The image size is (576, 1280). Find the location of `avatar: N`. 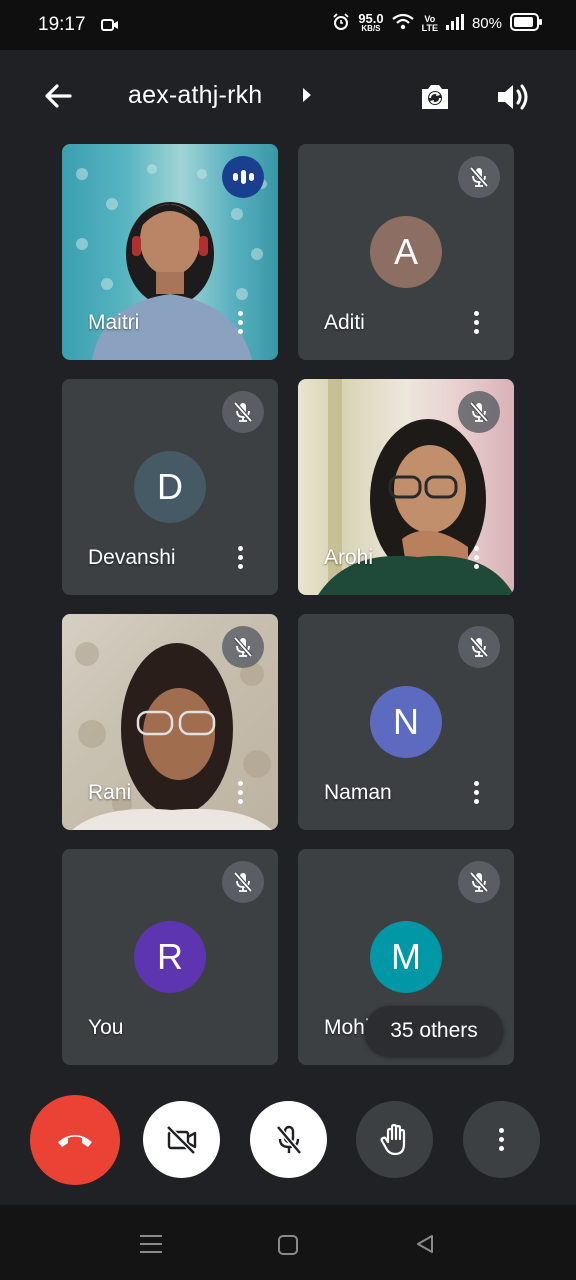

avatar: N is located at coordinates (406, 722).